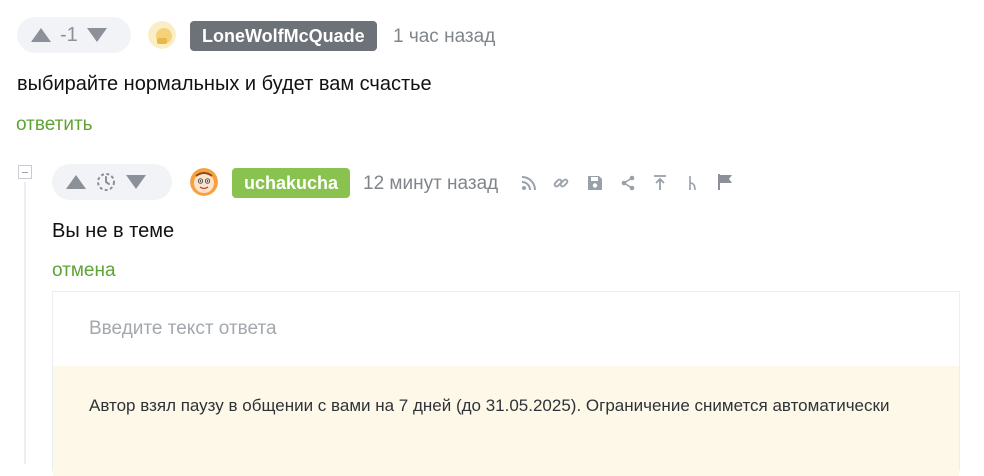 Image resolution: width=984 pixels, height=476 pixels. Describe the element at coordinates (628, 183) in the screenshot. I see `share-icon` at that location.